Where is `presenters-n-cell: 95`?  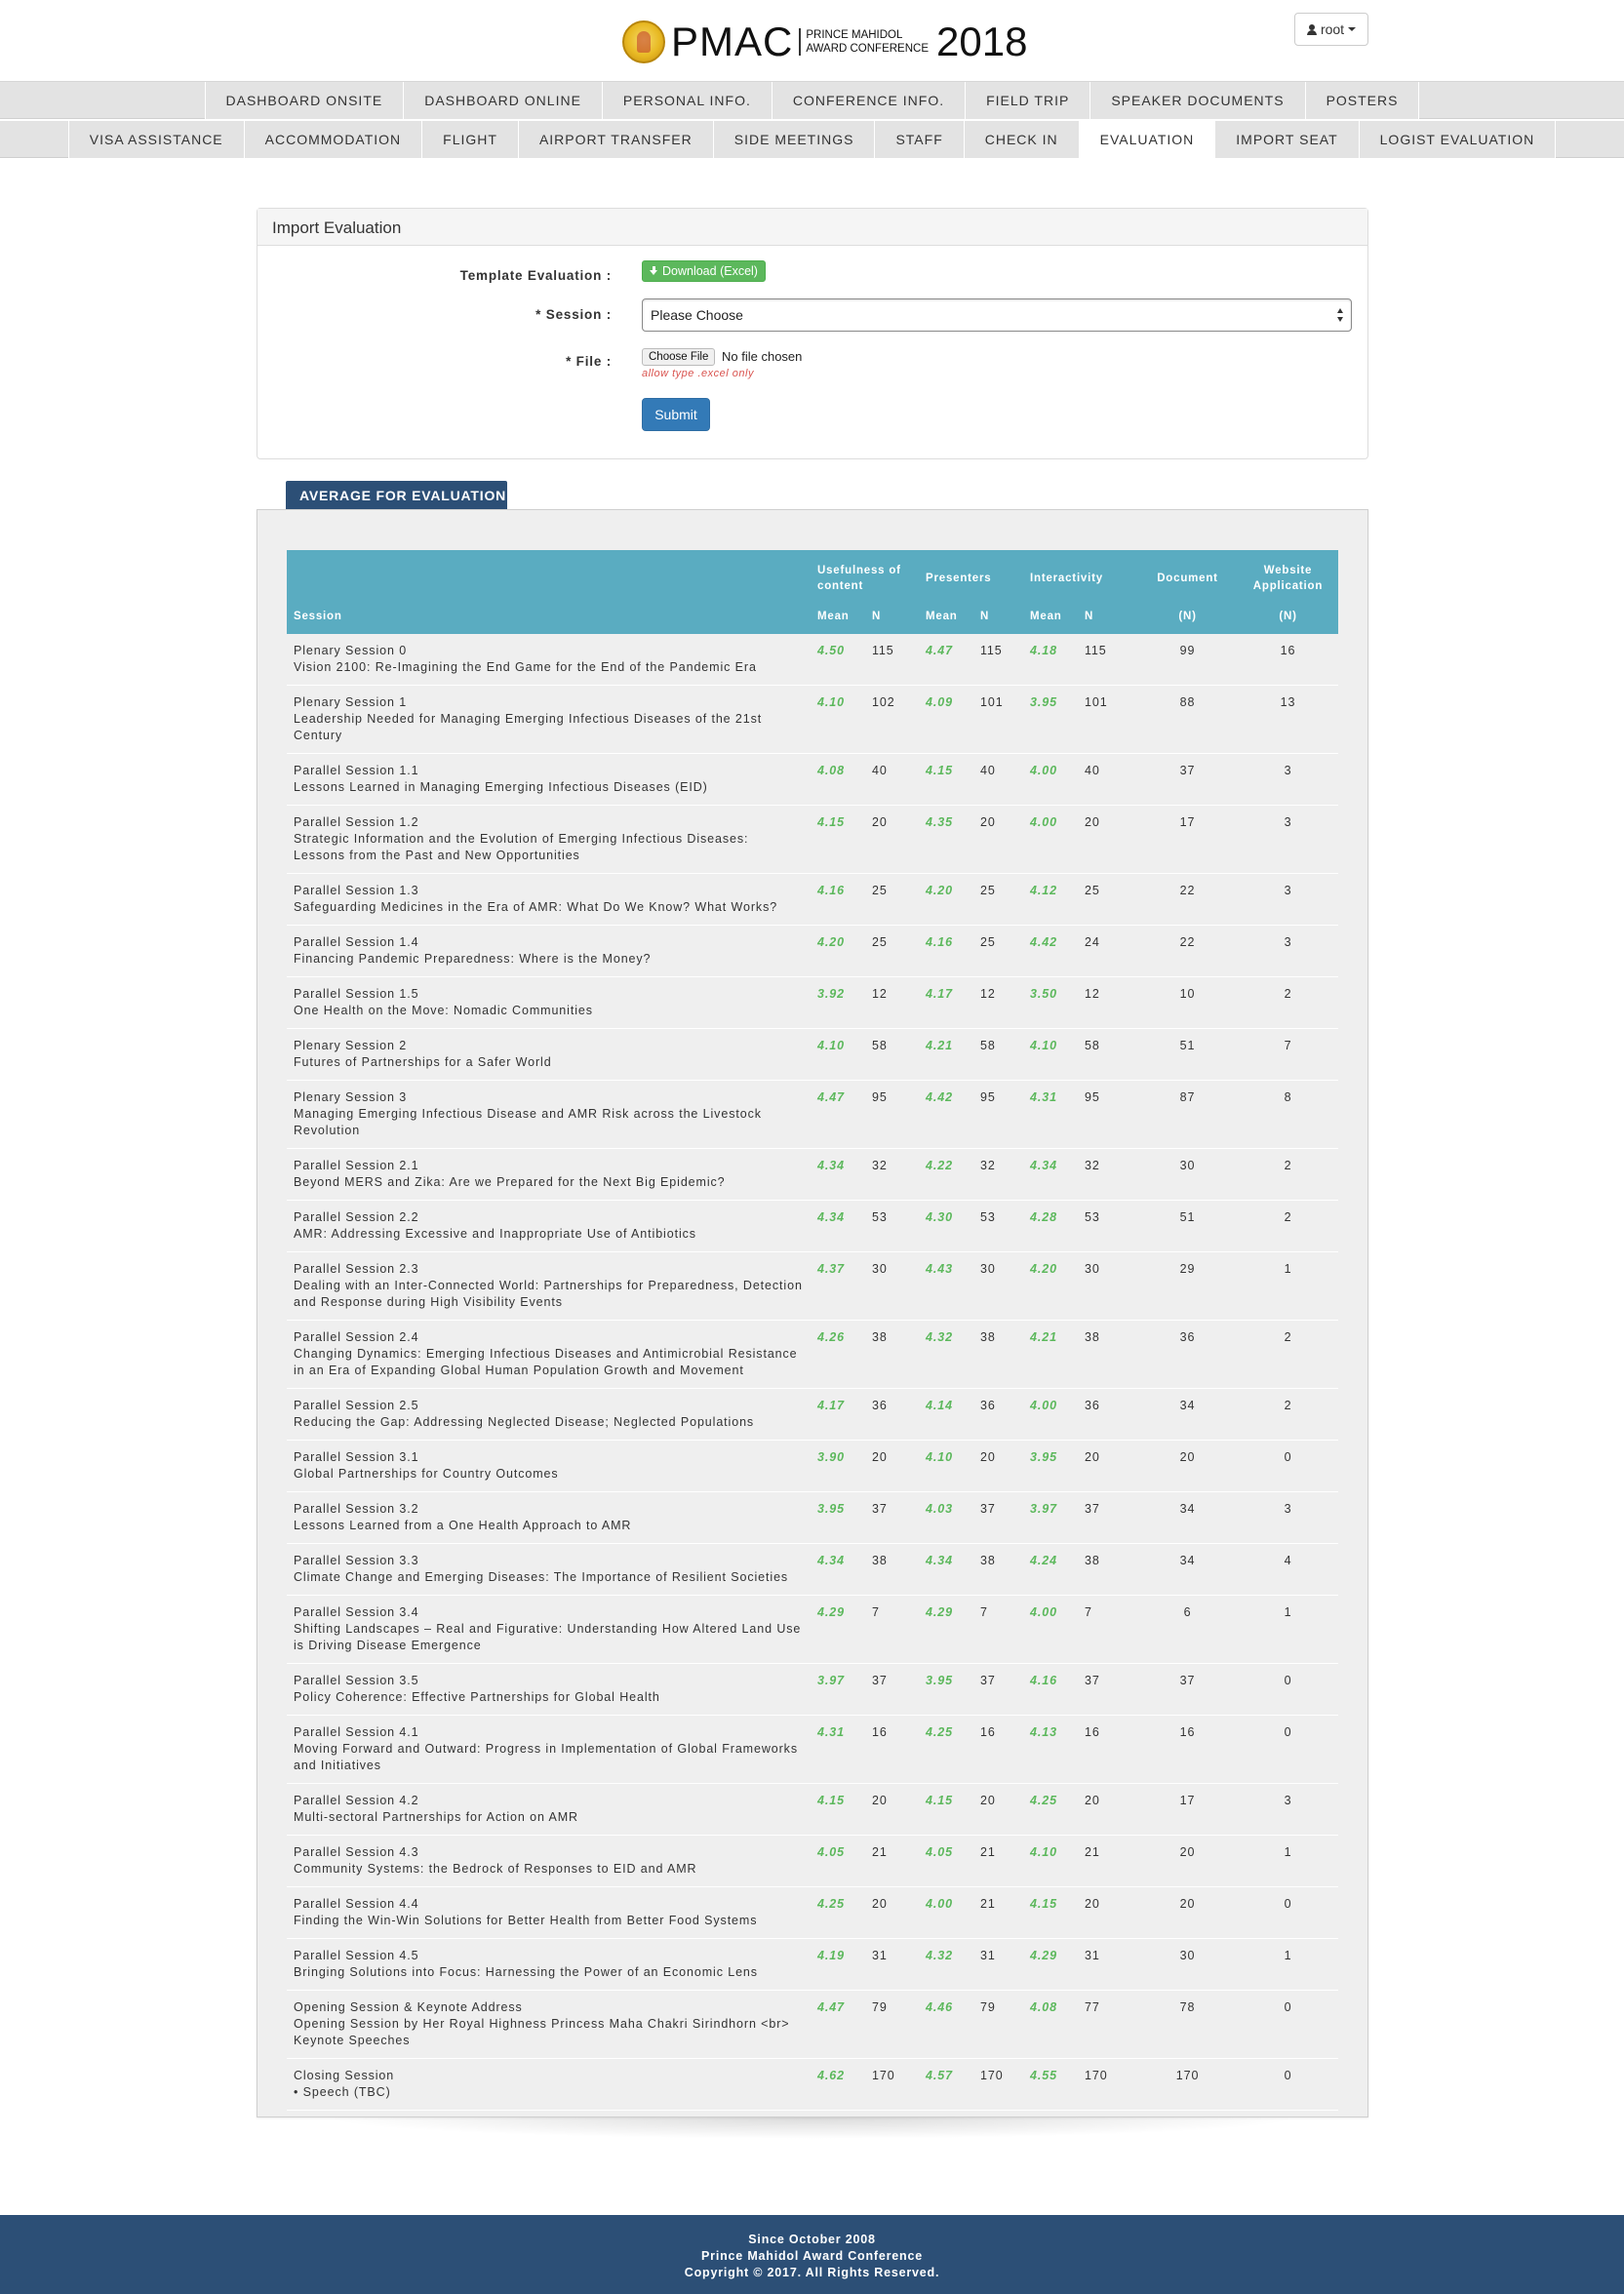
presenters-n-cell: 95 is located at coordinates (998, 1114).